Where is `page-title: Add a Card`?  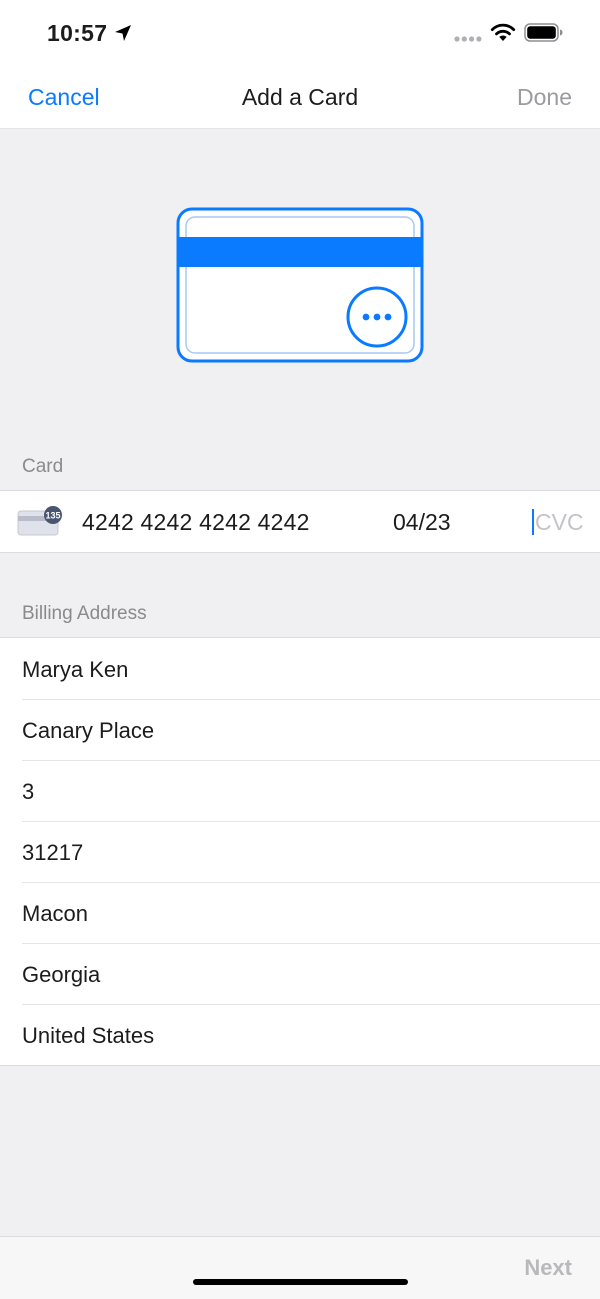 page-title: Add a Card is located at coordinates (300, 97).